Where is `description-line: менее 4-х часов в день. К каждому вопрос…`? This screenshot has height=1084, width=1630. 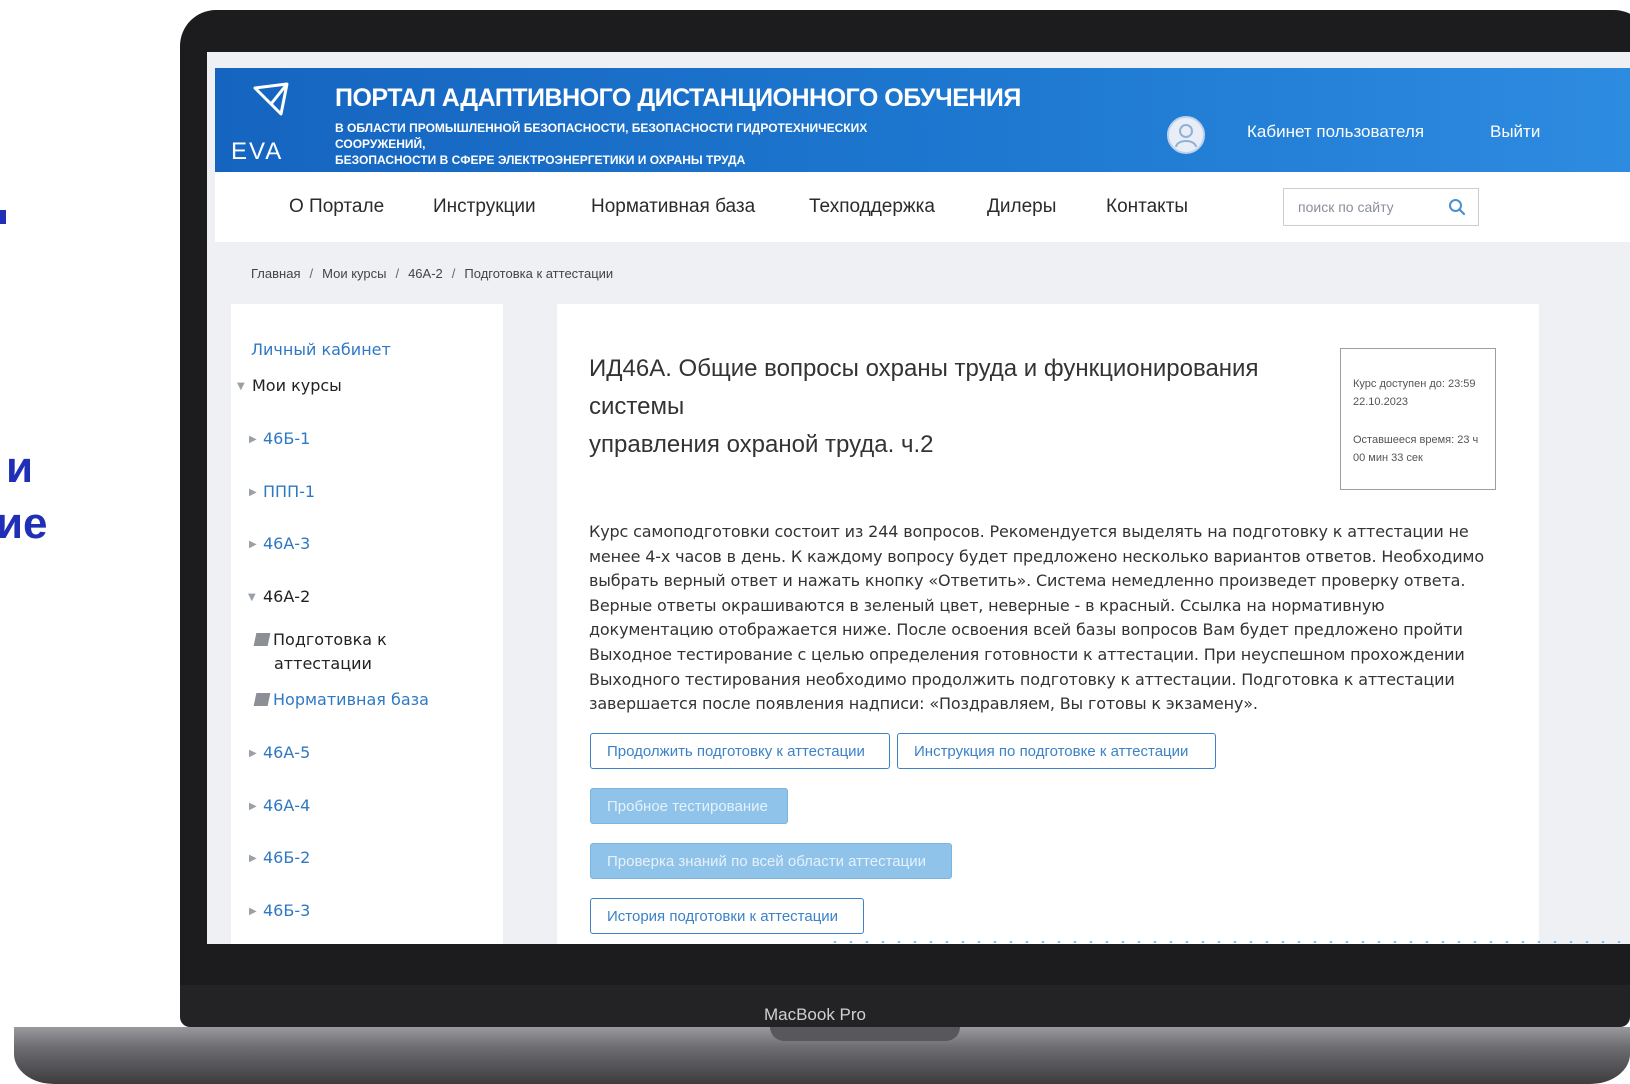 description-line: менее 4-х часов в день. К каждому вопрос… is located at coordinates (1036, 556).